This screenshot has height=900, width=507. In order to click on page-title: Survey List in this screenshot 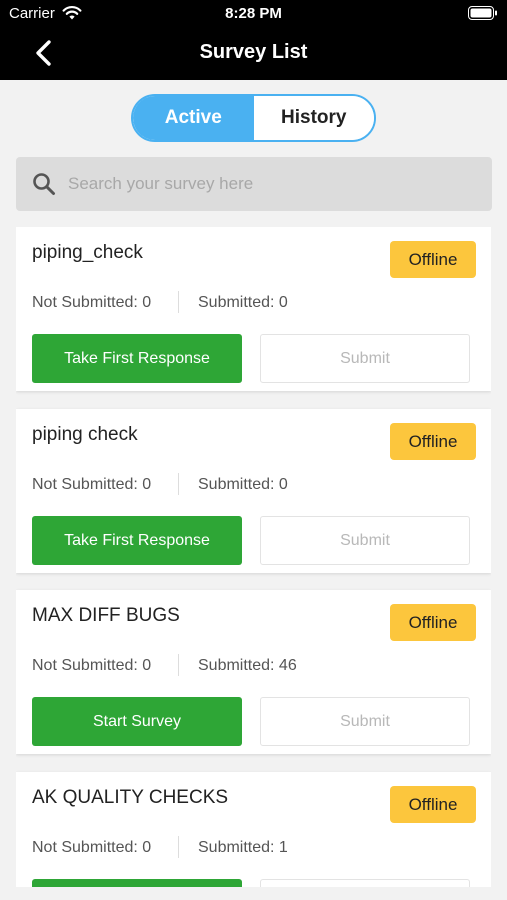, I will do `click(253, 52)`.